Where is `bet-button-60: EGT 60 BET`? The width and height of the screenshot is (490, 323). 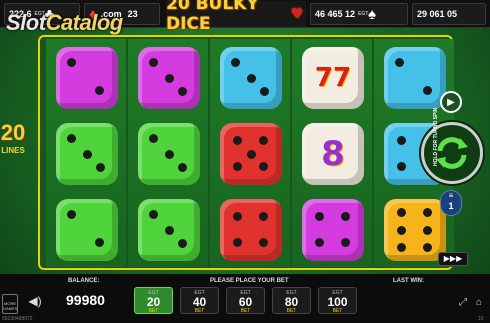 bet-button-60: EGT 60 BET is located at coordinates (245, 300).